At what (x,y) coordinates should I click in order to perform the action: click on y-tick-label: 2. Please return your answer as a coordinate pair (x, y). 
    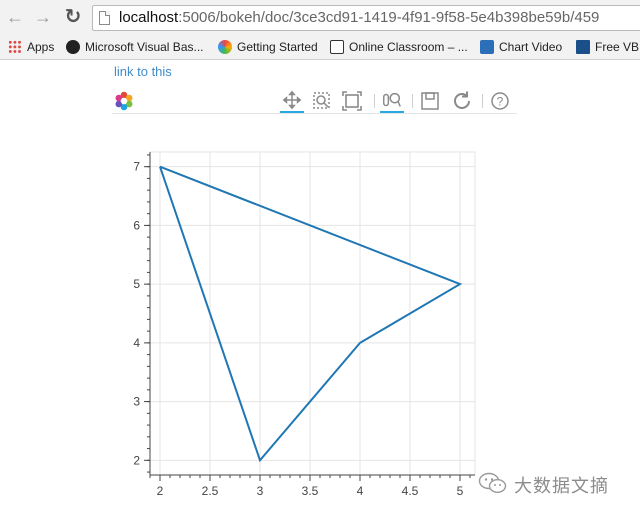
    Looking at the image, I should click on (136, 460).